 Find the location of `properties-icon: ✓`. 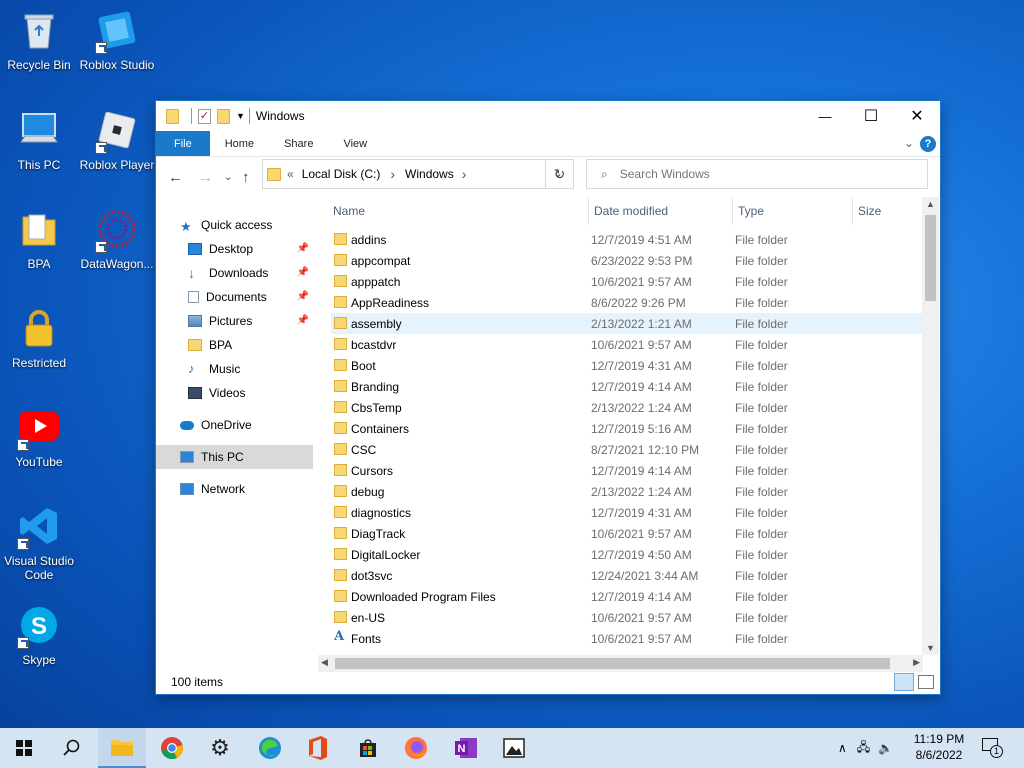

properties-icon: ✓ is located at coordinates (204, 116).